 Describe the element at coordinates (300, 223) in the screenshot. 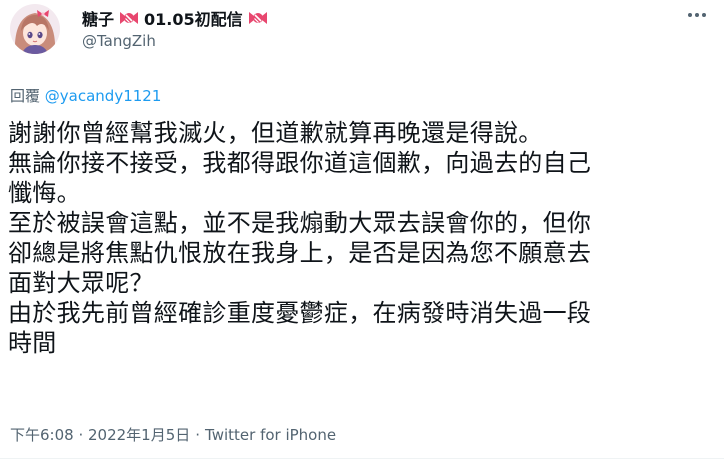

I see `tweet-text-line: 至於被誤會這點，並不是我煽動大眾去誤會你的，但你` at that location.